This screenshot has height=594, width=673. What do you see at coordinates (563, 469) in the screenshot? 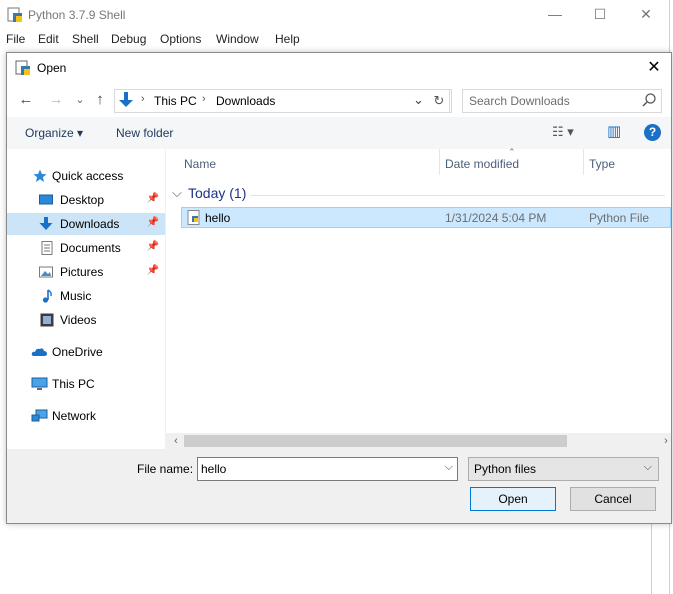
I see `file-type-select: Python files ⌵` at bounding box center [563, 469].